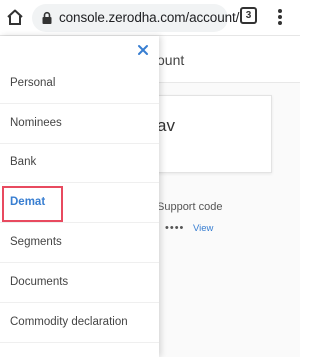 Image resolution: width=320 pixels, height=357 pixels. I want to click on support-code-label: Support code, so click(190, 207).